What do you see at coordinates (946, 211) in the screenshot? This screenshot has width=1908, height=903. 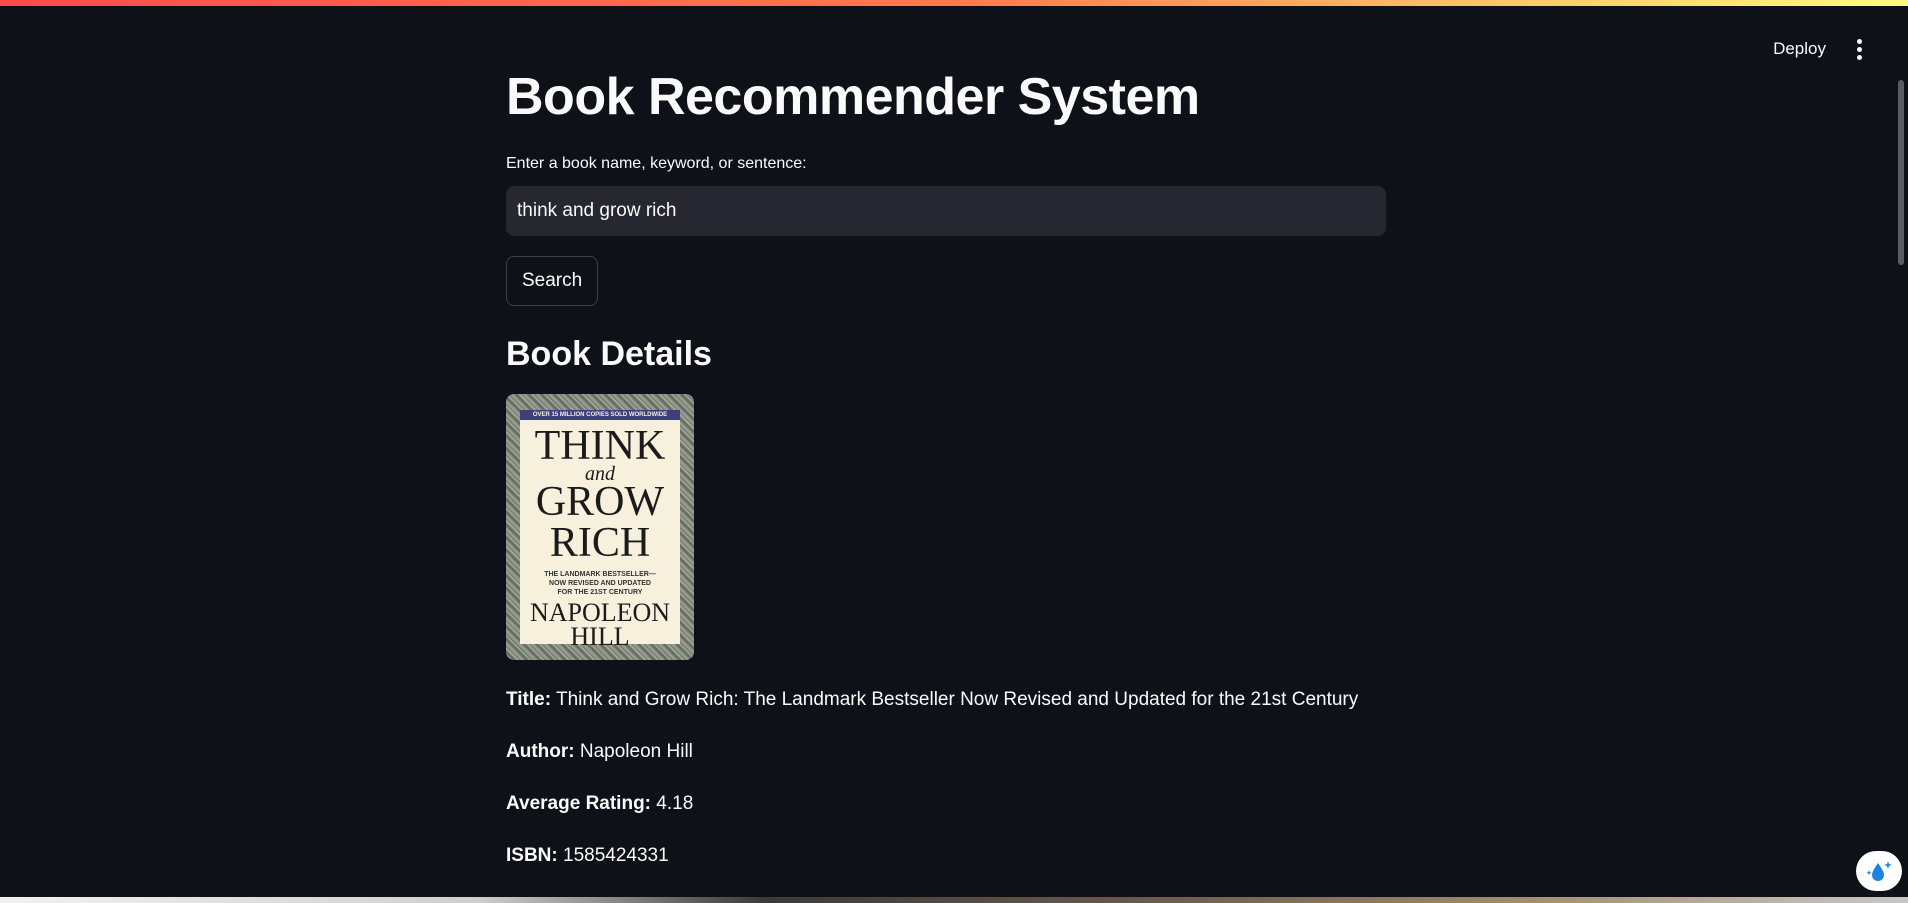 I see `search-input` at bounding box center [946, 211].